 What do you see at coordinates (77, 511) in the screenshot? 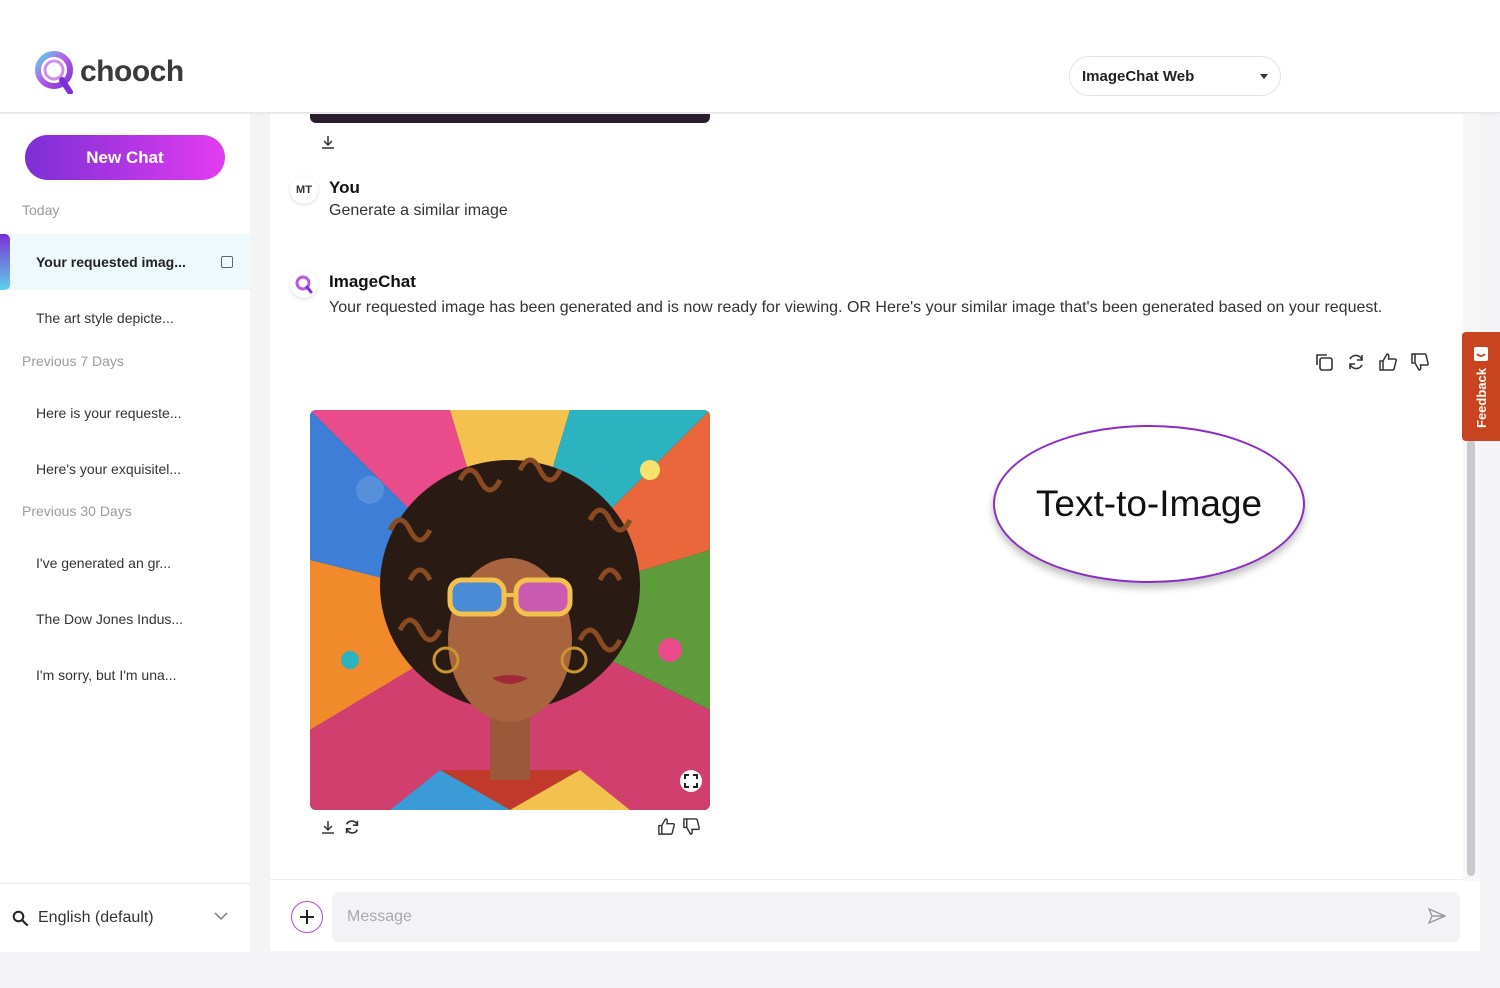
I see `section-previous-30-days: Previous 30 Days` at bounding box center [77, 511].